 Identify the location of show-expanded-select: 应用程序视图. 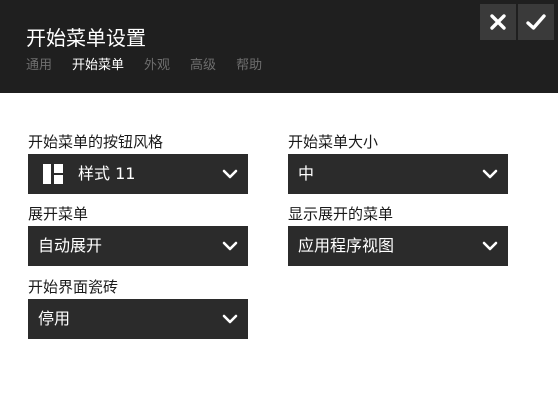
(398, 246).